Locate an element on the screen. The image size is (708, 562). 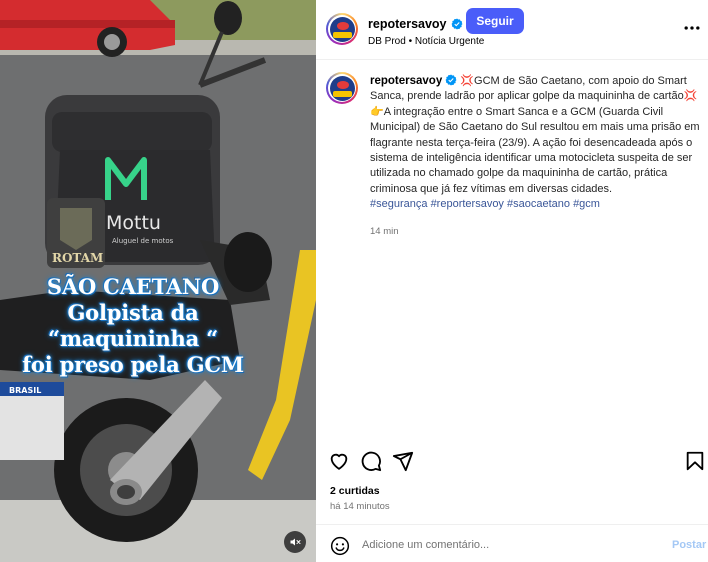
box-tagline: Aluguel de motos is located at coordinates (143, 241).